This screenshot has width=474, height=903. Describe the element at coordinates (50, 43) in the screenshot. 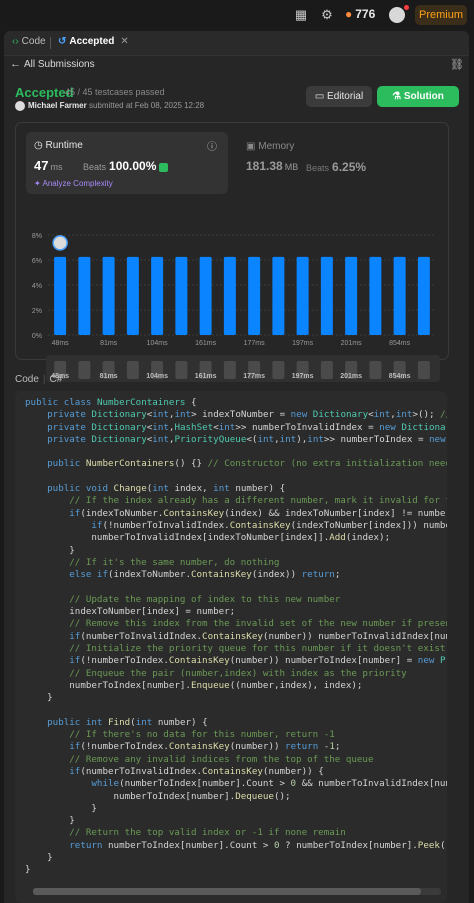

I see `tab-divider` at that location.